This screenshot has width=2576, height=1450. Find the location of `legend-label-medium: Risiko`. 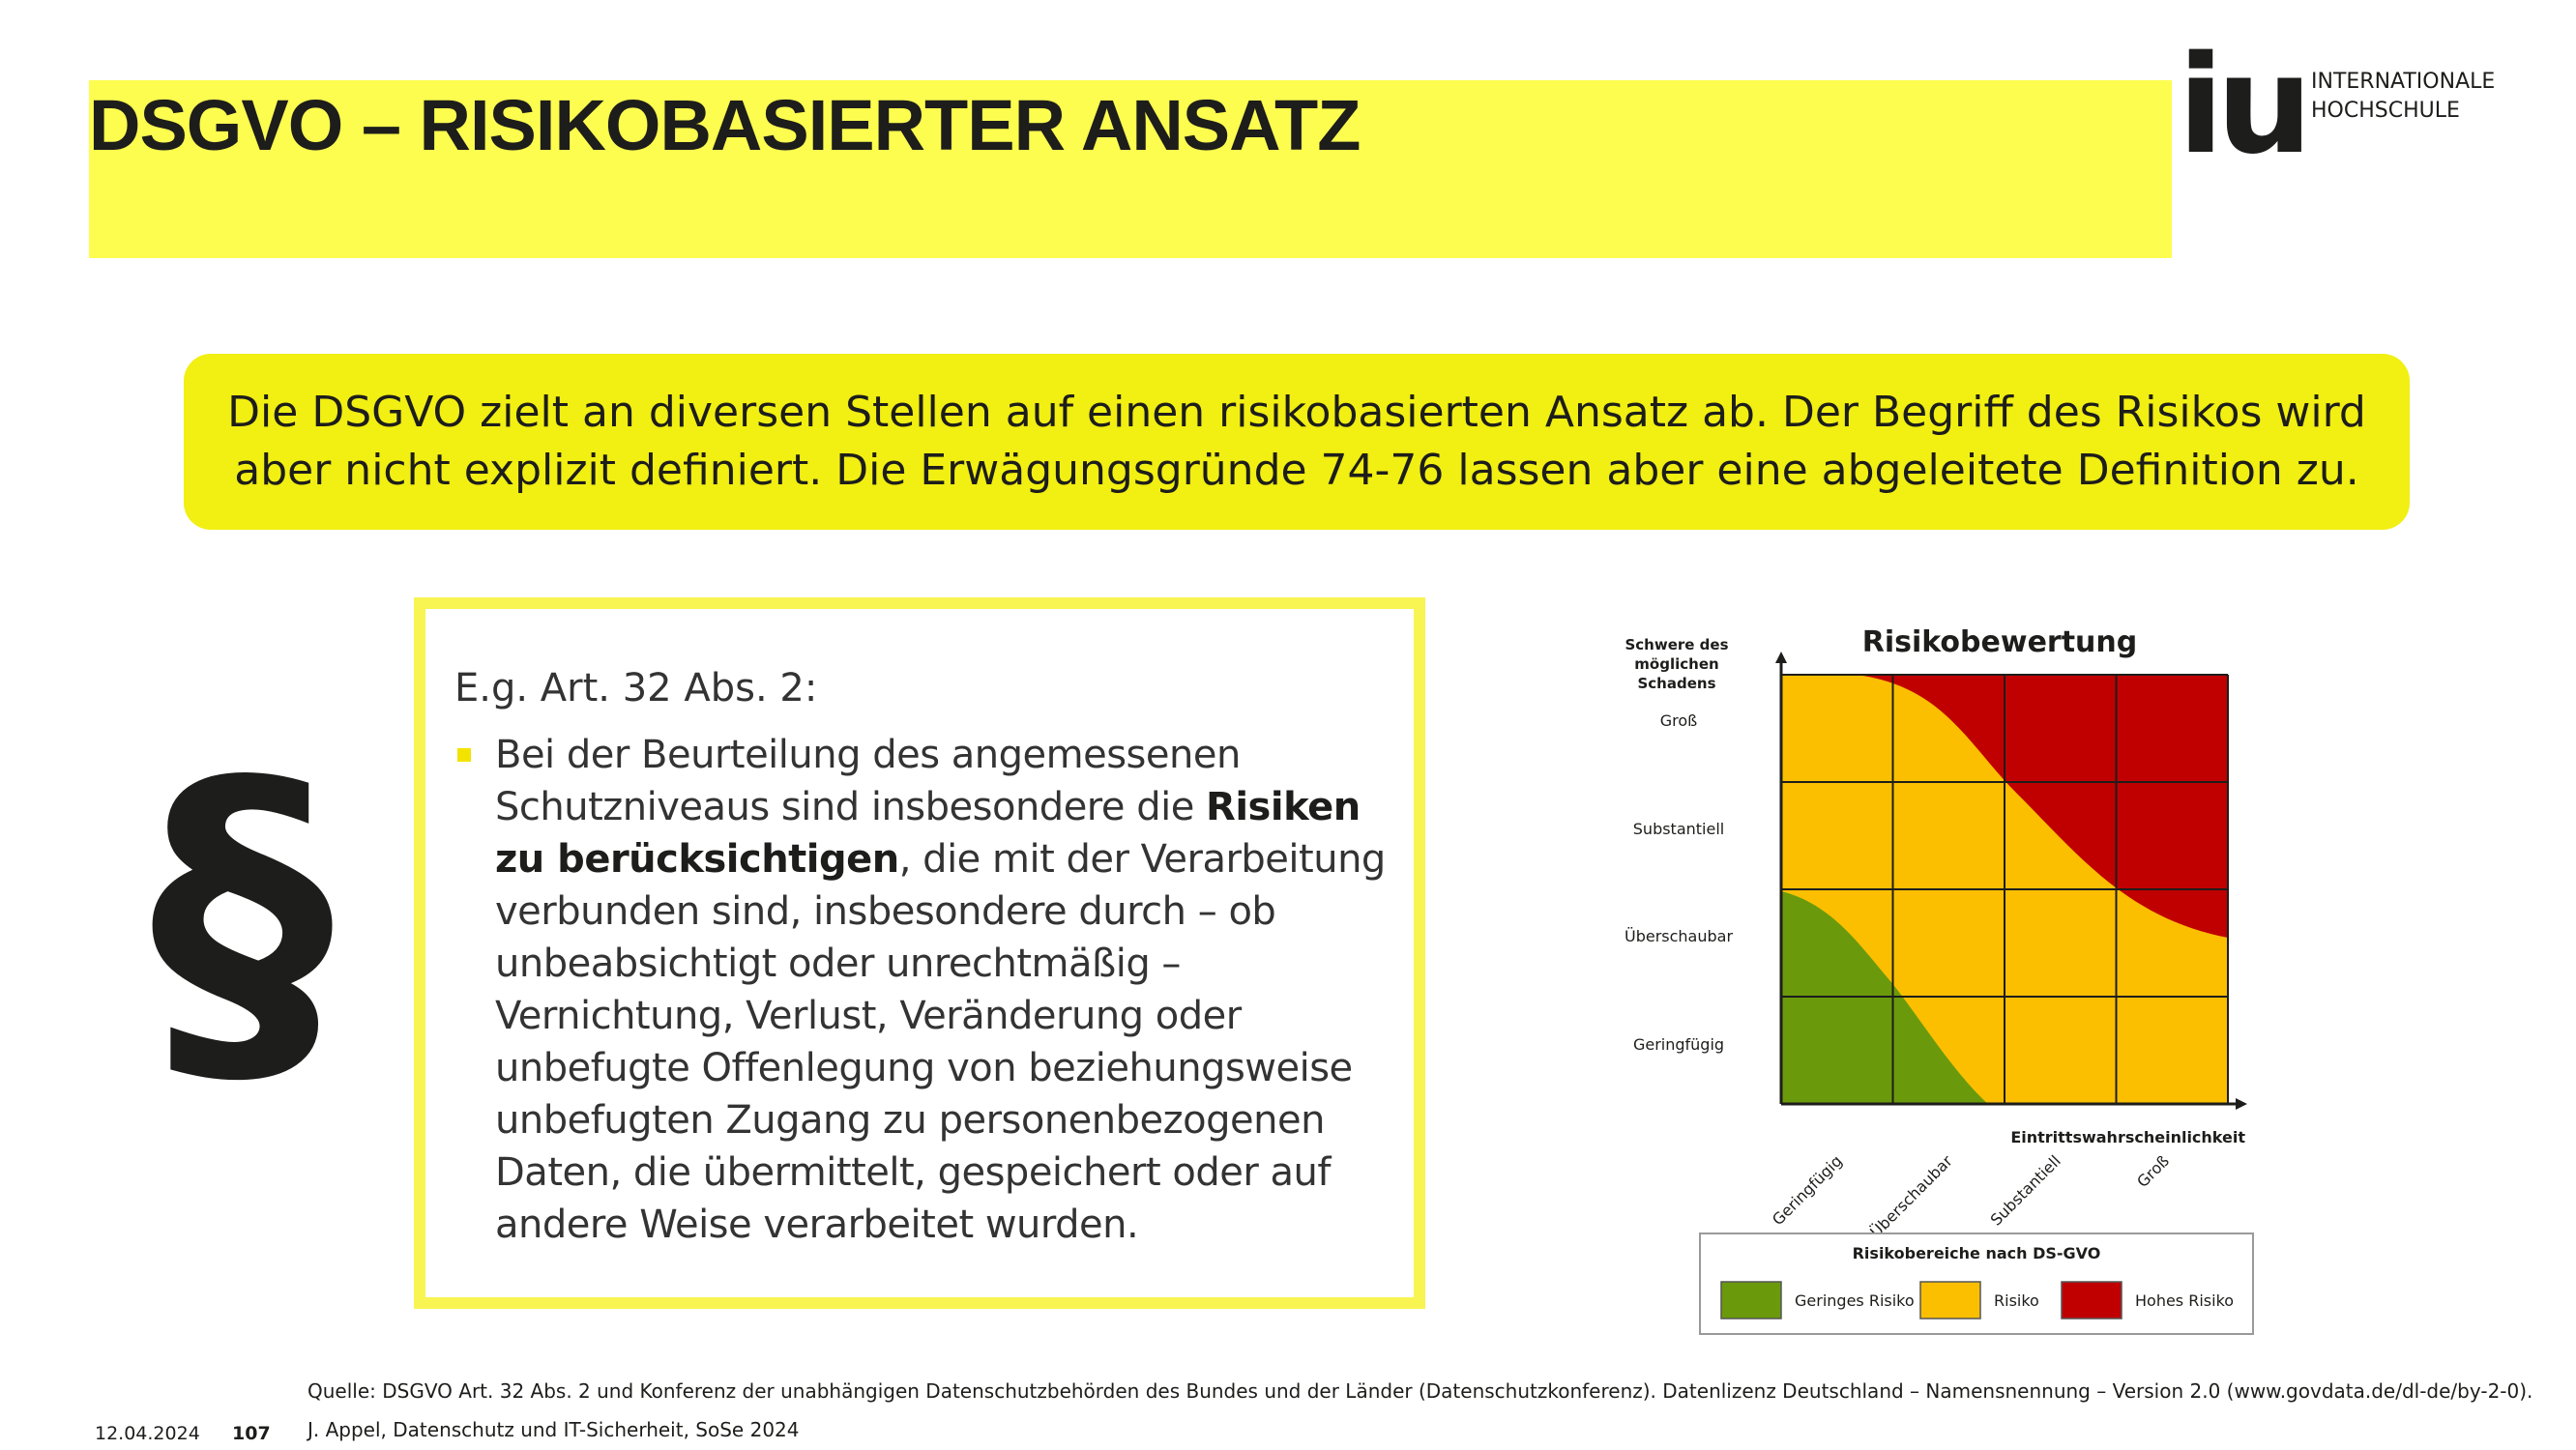

legend-label-medium: Risiko is located at coordinates (2016, 1300).